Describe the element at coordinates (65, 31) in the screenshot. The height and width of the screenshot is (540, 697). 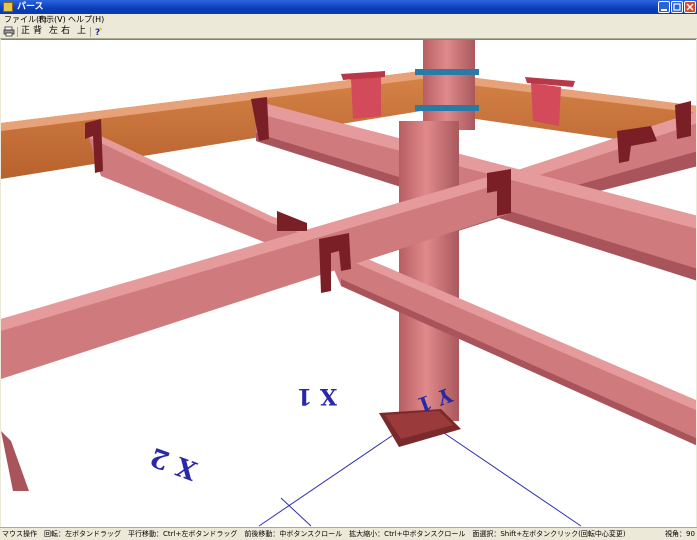
I see `view-right-button: 右` at that location.